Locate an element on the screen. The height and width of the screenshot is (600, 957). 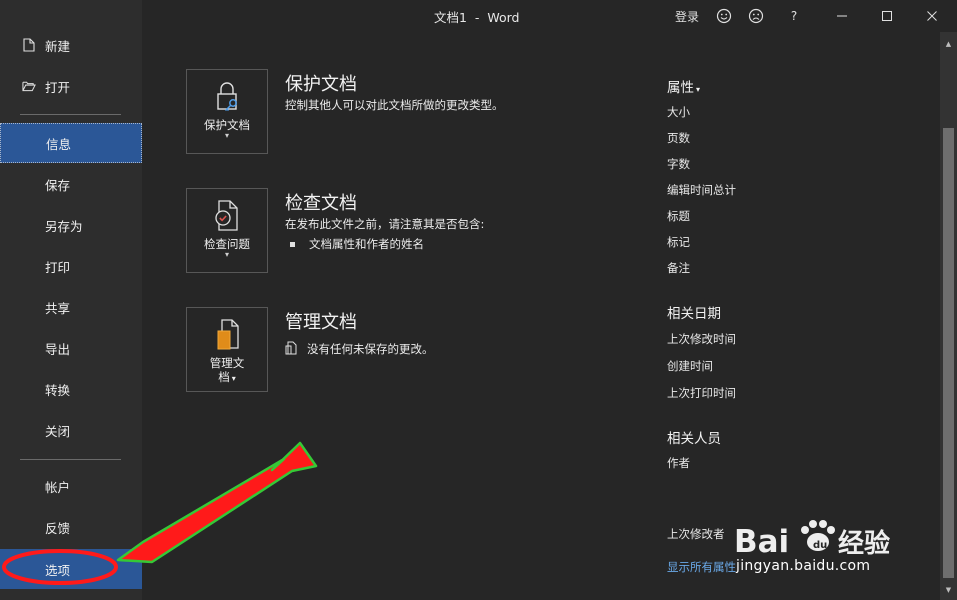
maximize-button is located at coordinates (887, 16).